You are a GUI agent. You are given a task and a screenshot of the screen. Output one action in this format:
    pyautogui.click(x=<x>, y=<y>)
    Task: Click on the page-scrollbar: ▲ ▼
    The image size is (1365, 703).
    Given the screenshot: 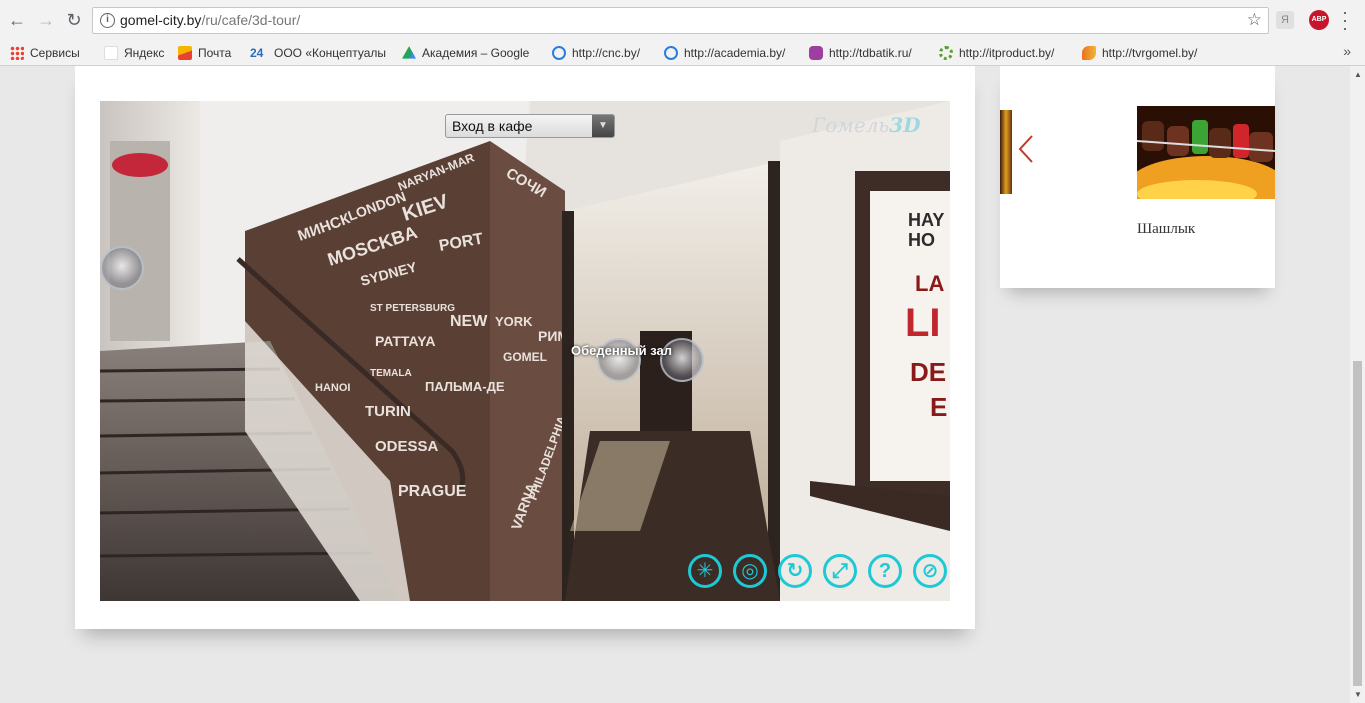 What is the action you would take?
    pyautogui.click(x=1357, y=384)
    